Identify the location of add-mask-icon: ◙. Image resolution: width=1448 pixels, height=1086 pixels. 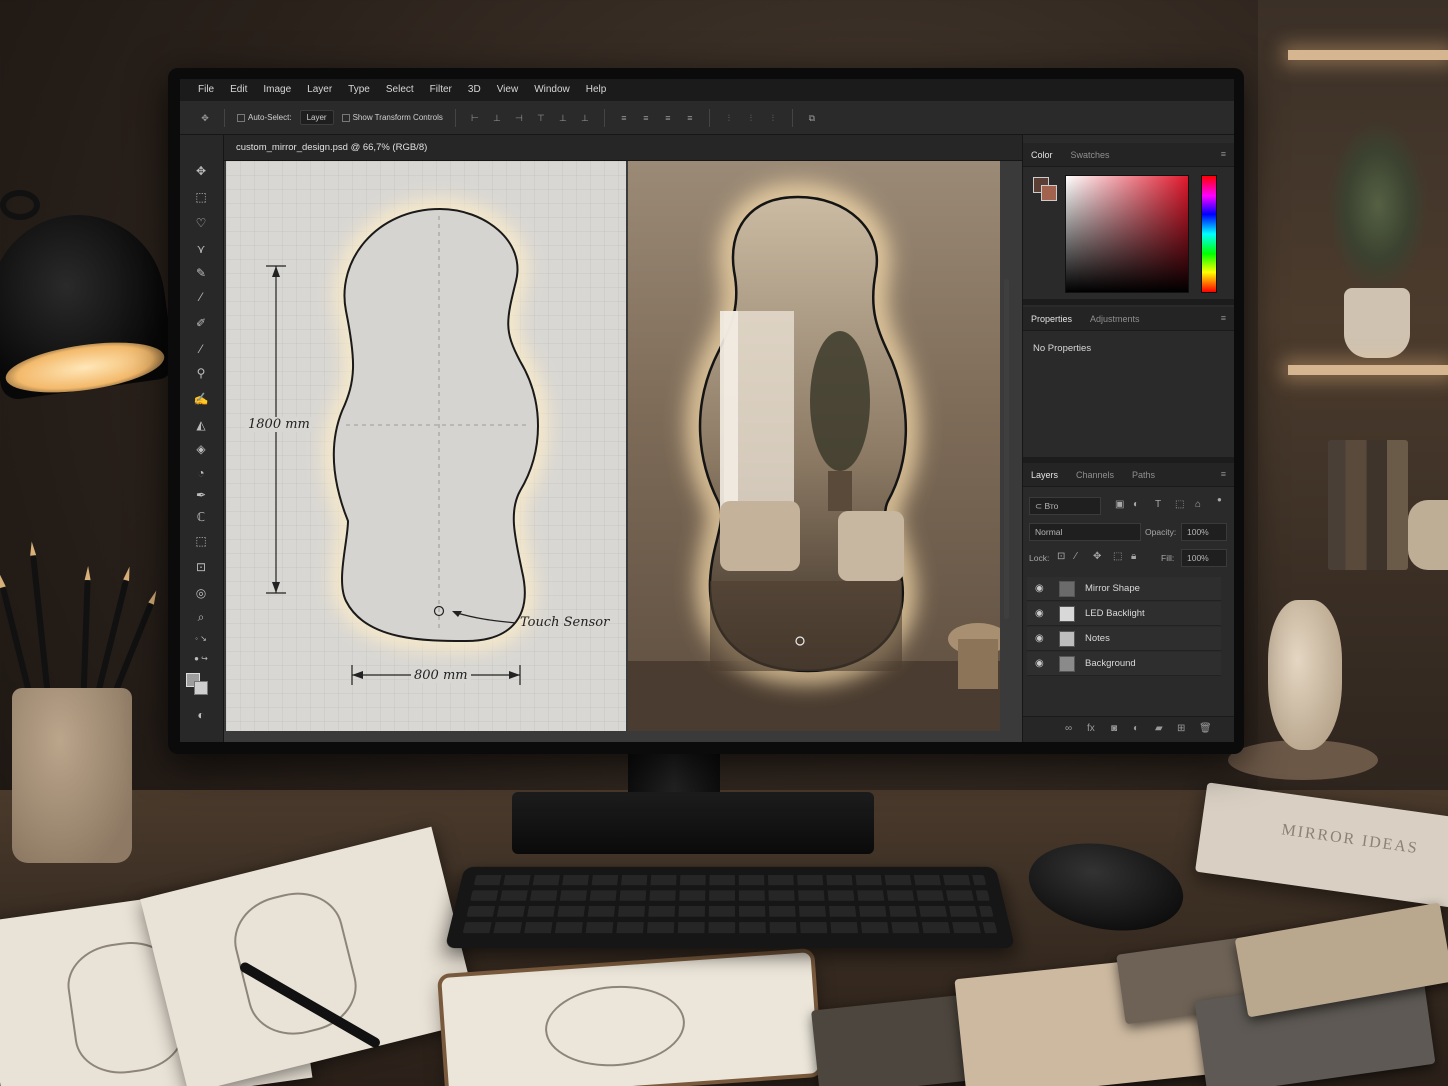
(1114, 728).